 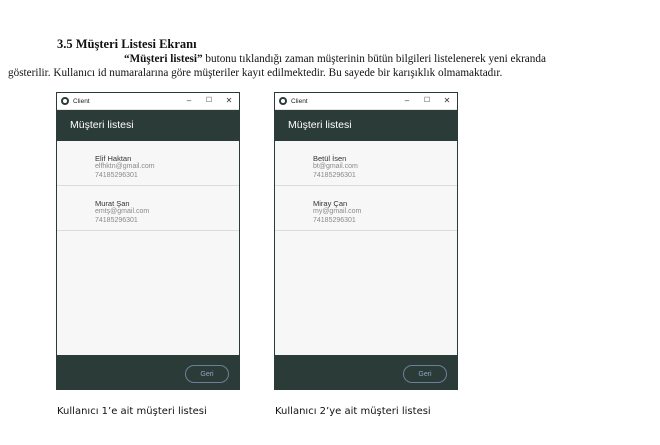 I want to click on customer-email: emtş@gmail.com, so click(x=122, y=211).